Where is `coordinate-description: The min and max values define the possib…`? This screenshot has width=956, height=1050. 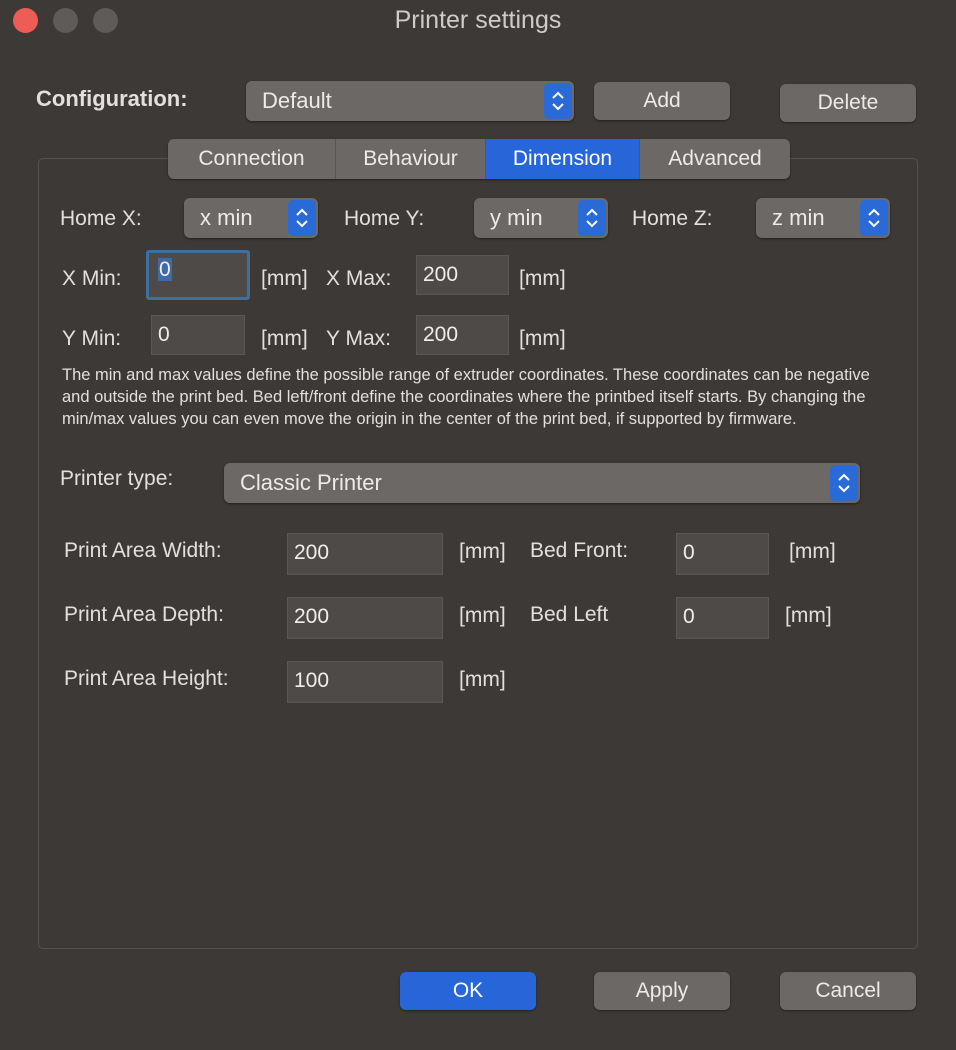
coordinate-description: The min and max values define the possib… is located at coordinates (466, 397).